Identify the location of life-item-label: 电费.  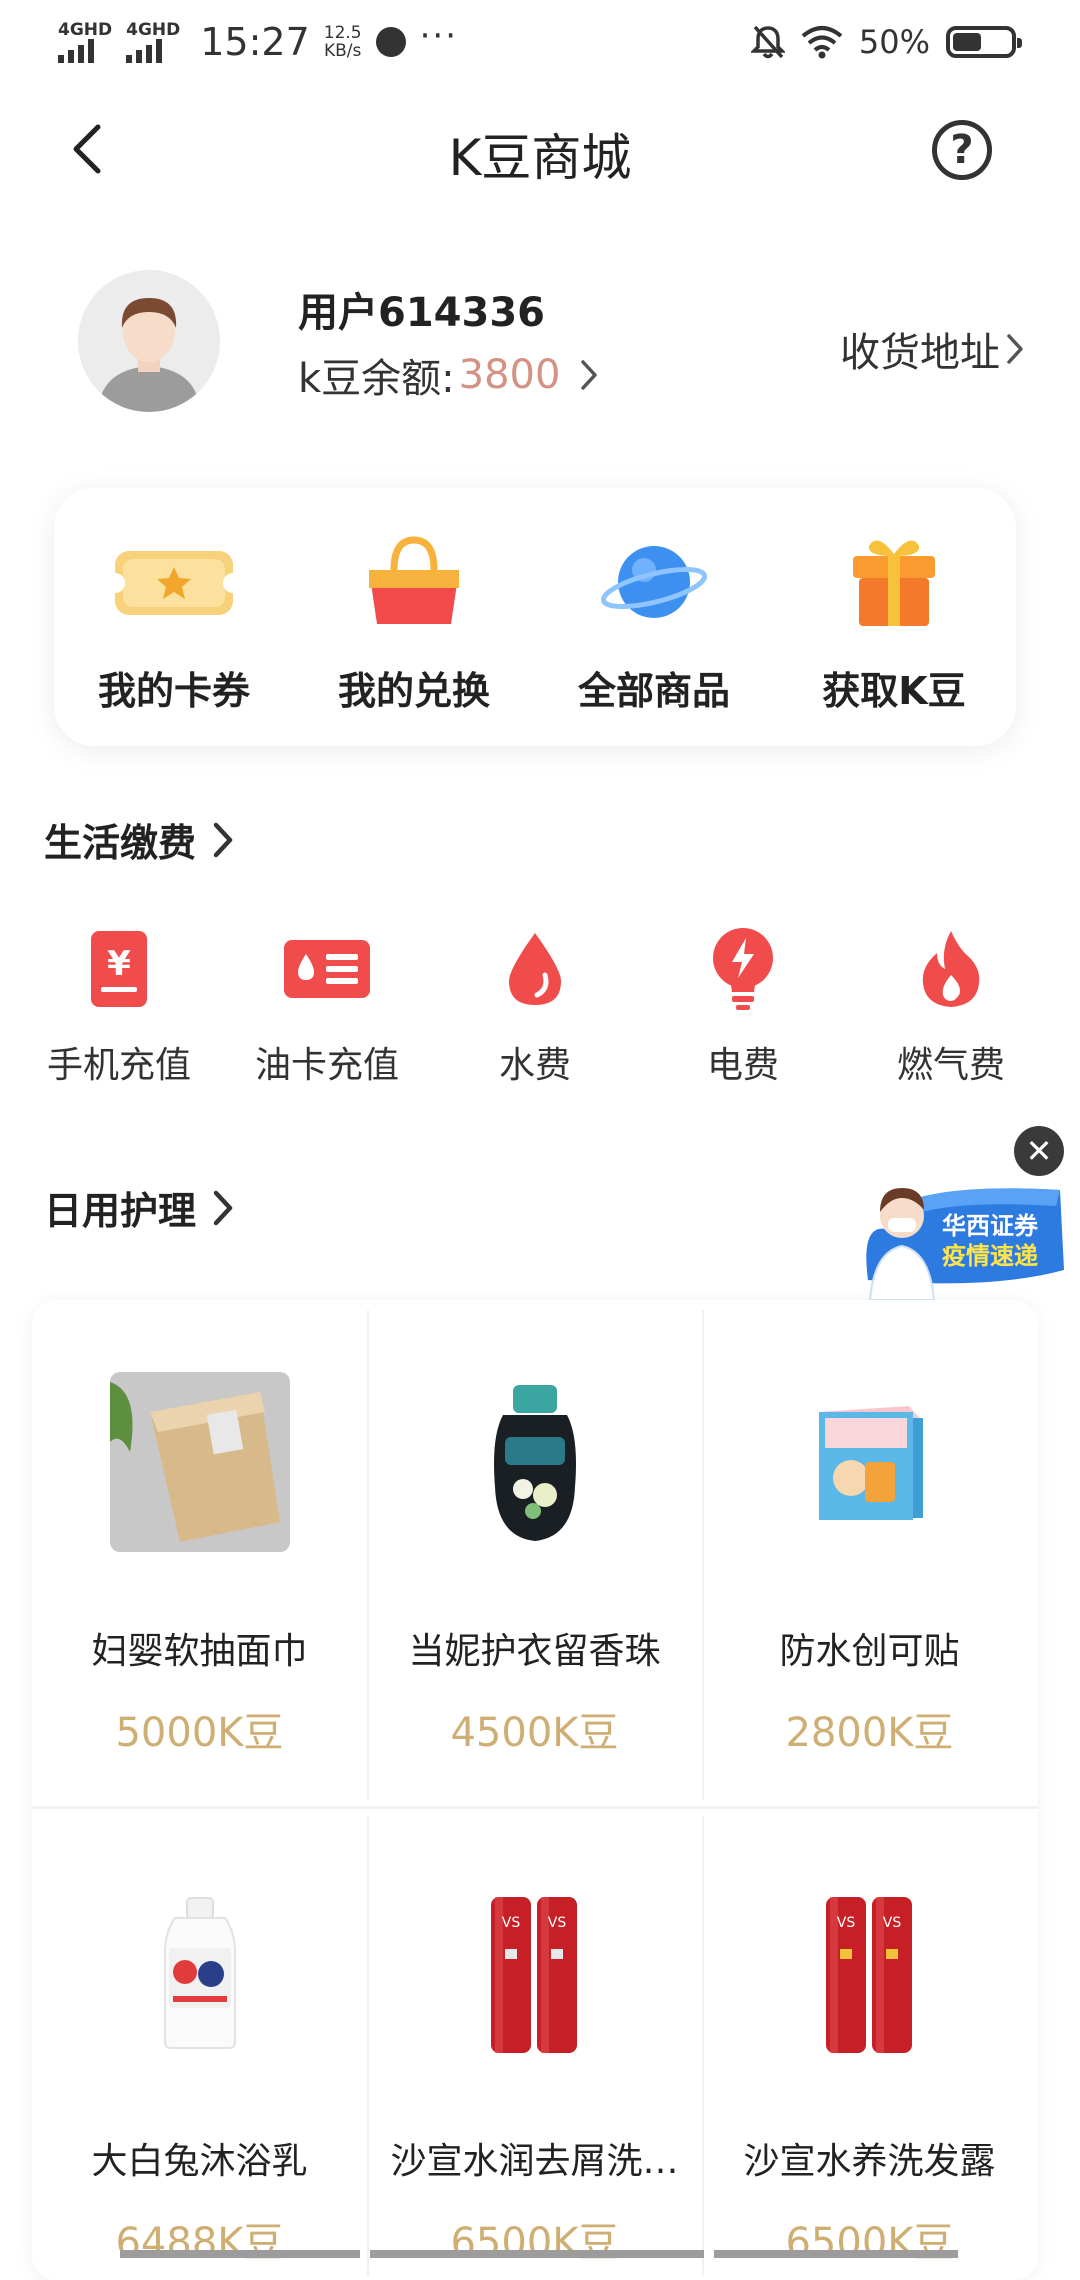
(742, 1065).